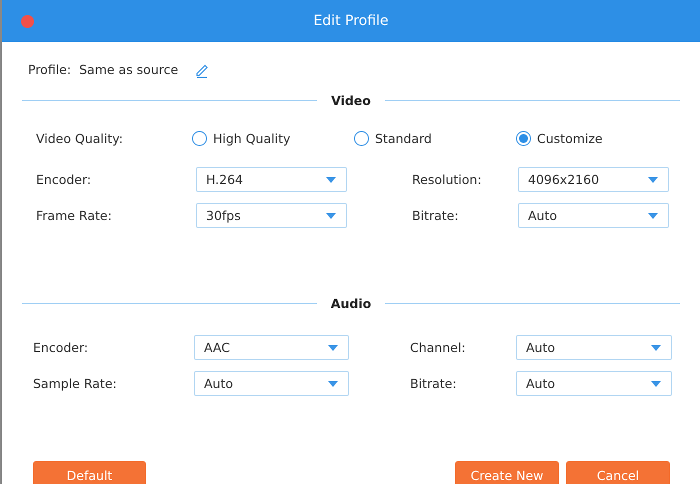 This screenshot has width=700, height=484. What do you see at coordinates (271, 215) in the screenshot?
I see `dropdown: 30fps` at bounding box center [271, 215].